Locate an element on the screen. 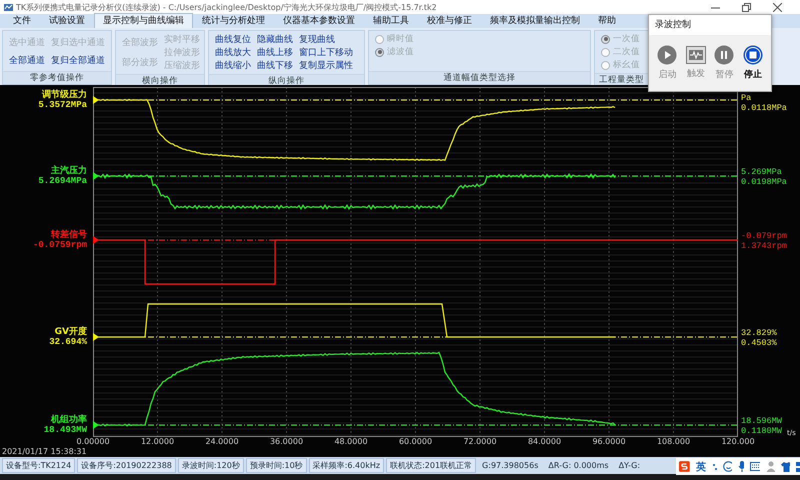 The height and width of the screenshot is (480, 800). microphone-icon is located at coordinates (741, 466).